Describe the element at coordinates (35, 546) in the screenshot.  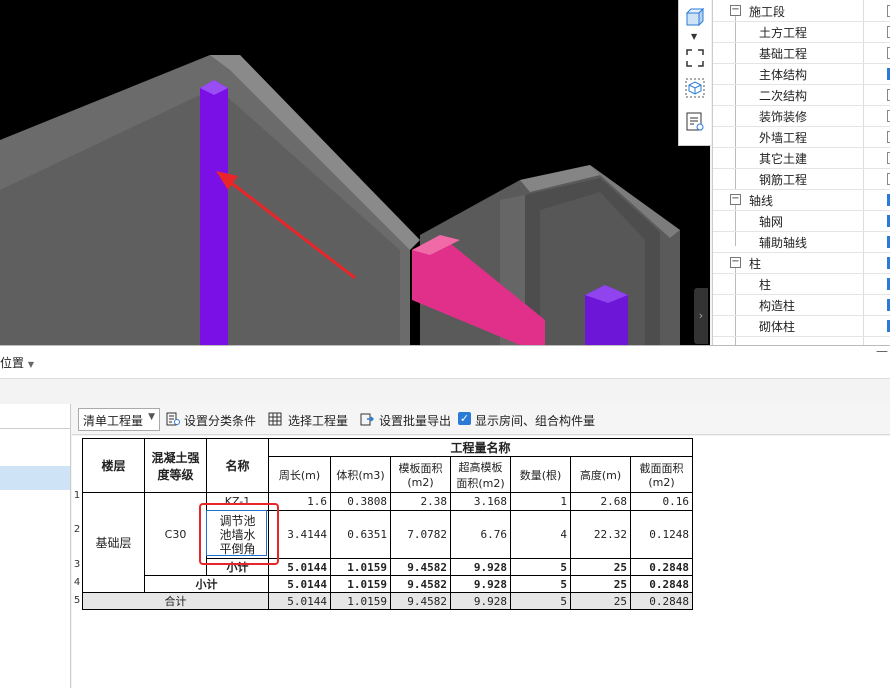
I see `left-tree-pane` at that location.